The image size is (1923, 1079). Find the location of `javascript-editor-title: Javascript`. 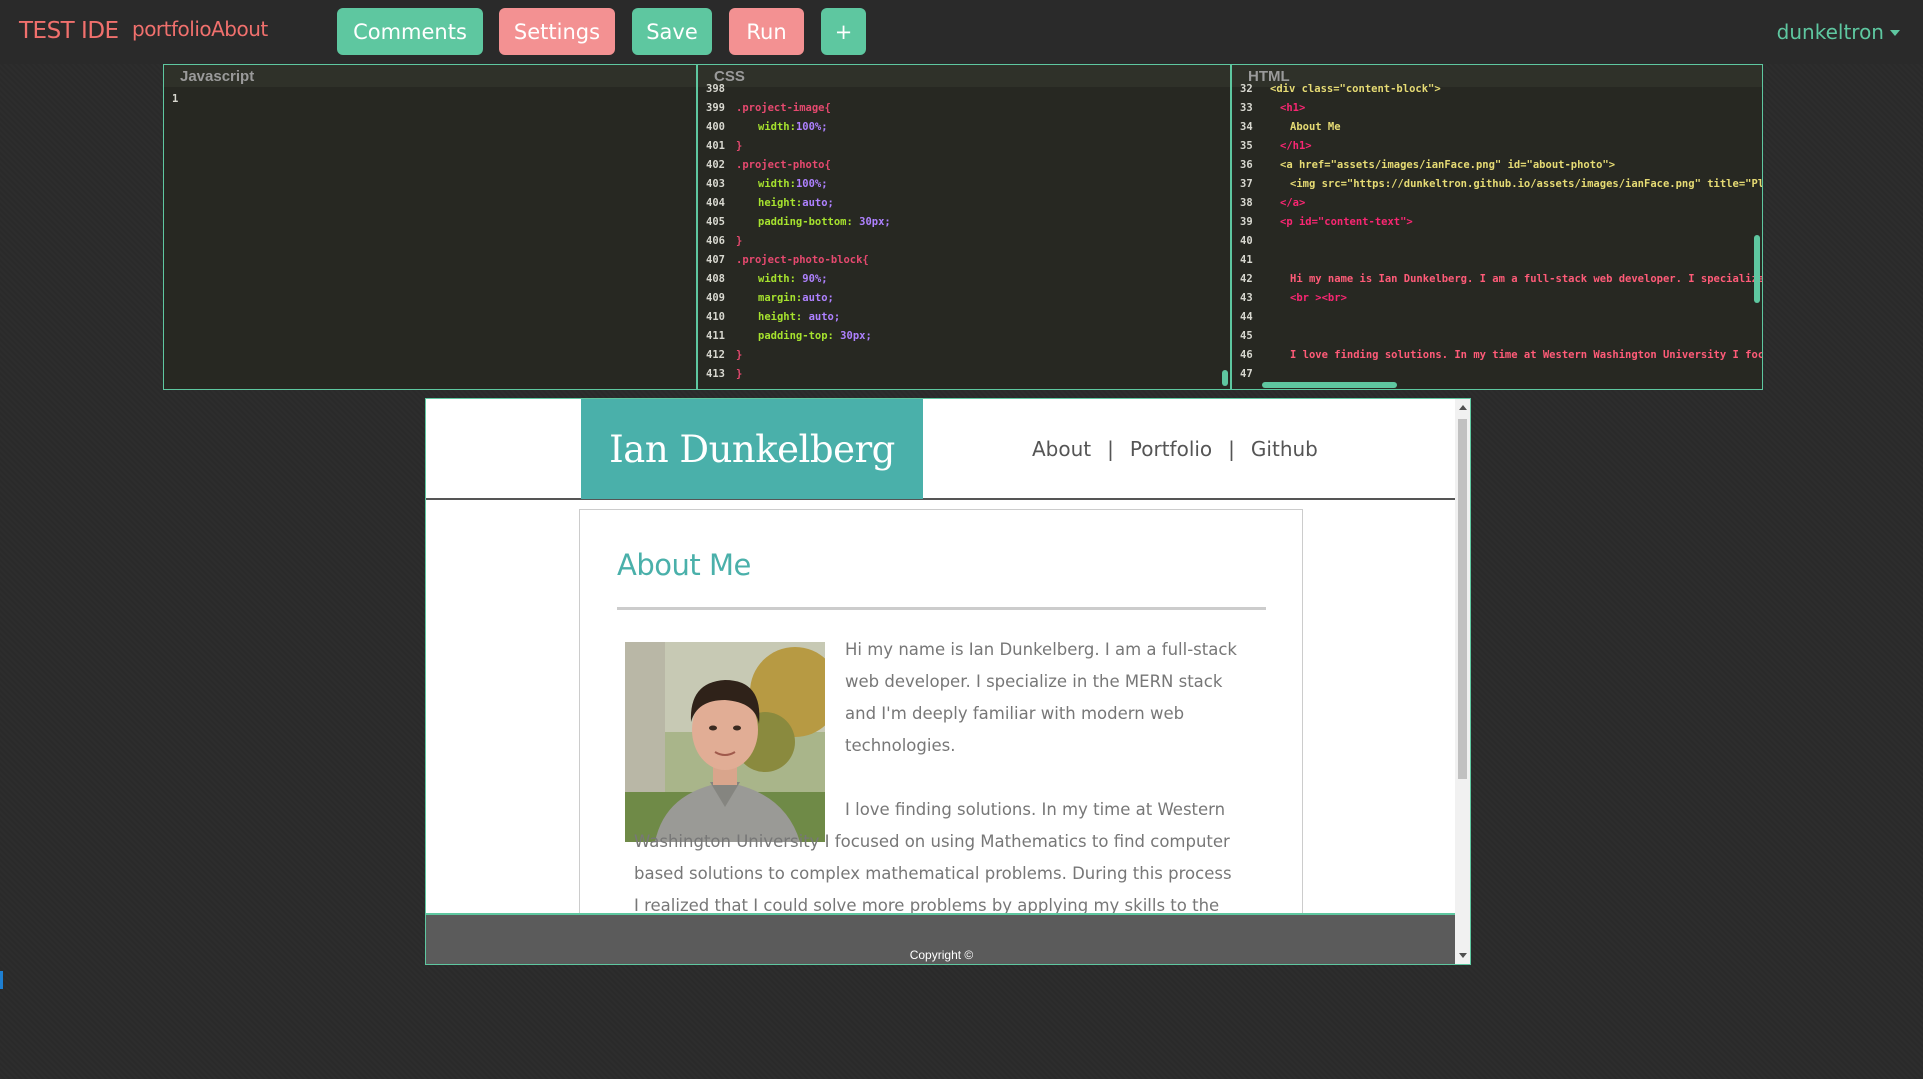

javascript-editor-title: Javascript is located at coordinates (430, 76).